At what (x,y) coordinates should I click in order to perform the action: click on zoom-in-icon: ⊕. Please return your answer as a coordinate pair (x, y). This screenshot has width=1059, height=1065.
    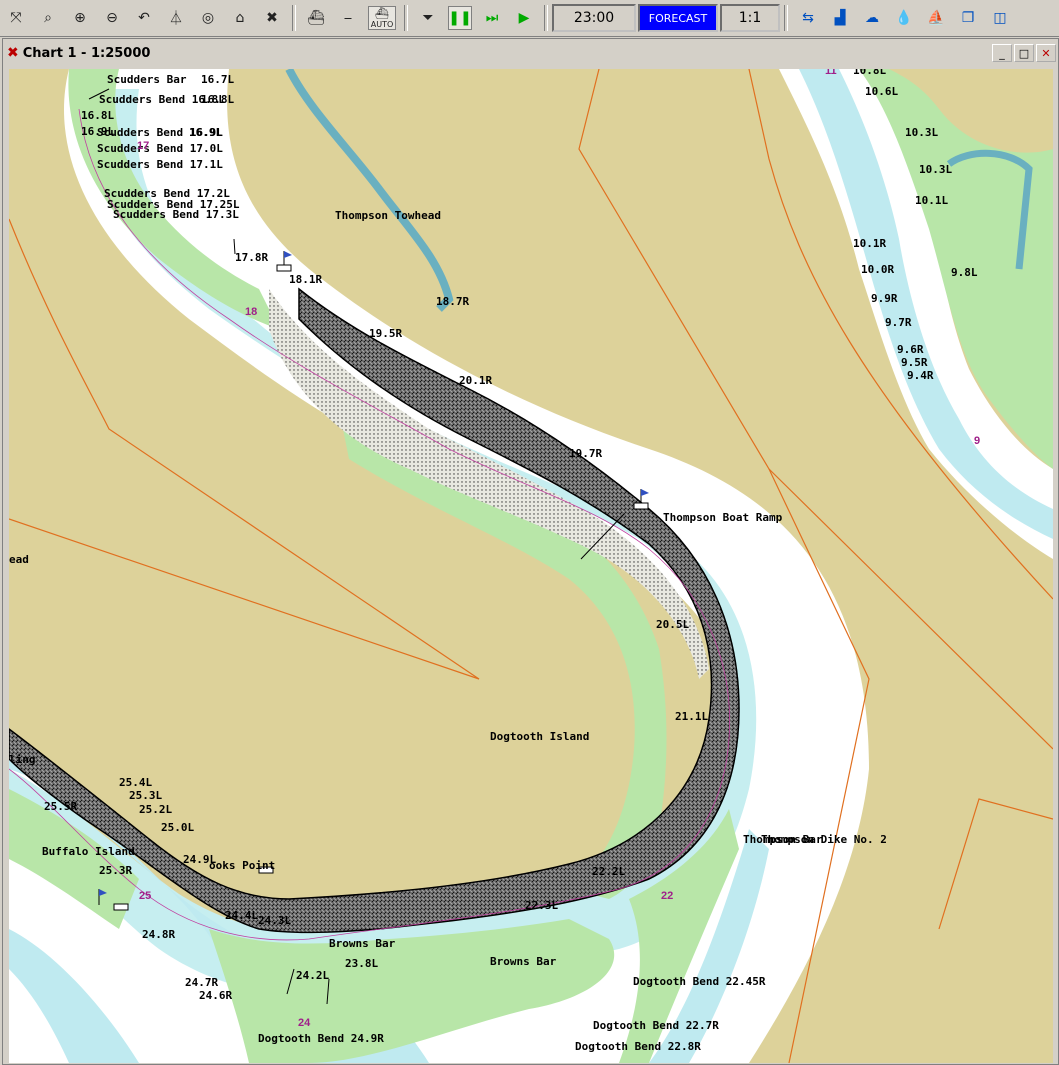
    Looking at the image, I should click on (80, 18).